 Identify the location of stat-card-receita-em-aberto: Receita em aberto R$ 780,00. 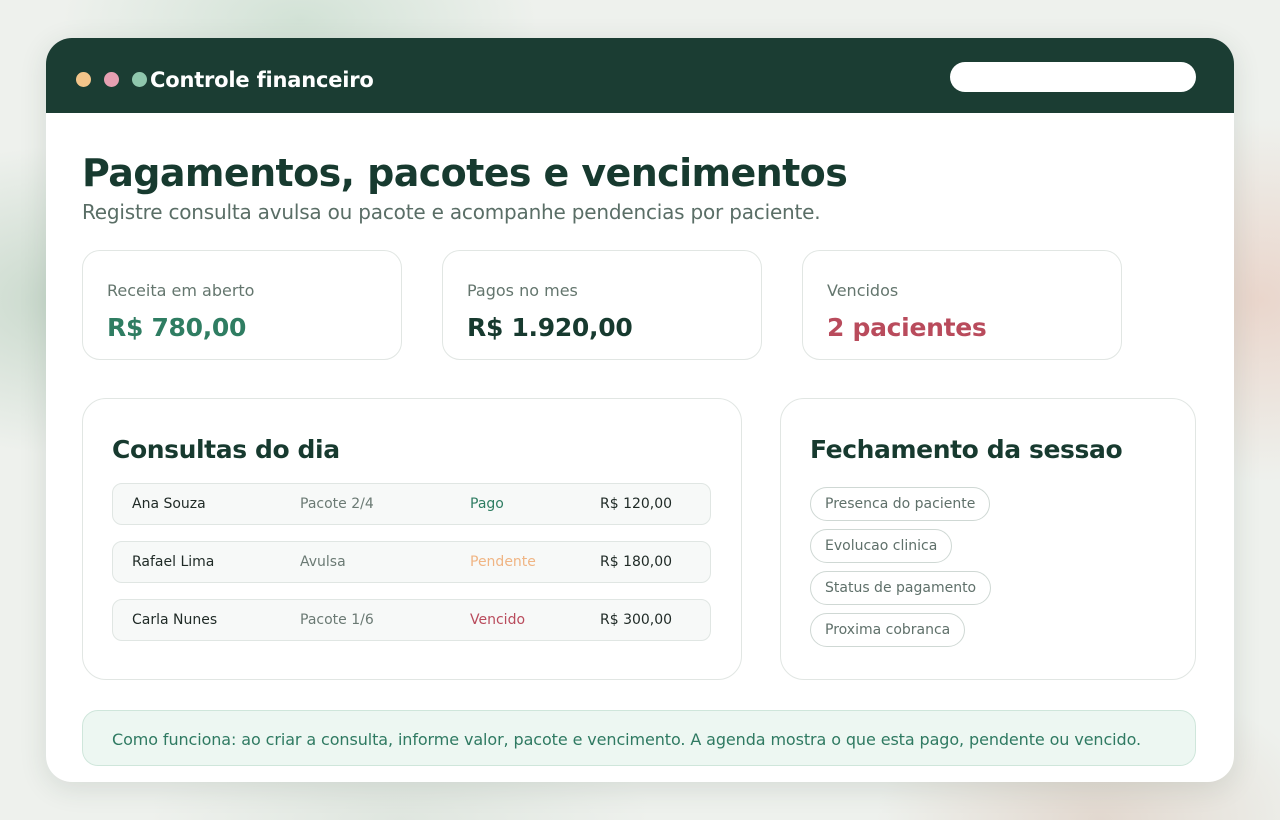
(242, 305).